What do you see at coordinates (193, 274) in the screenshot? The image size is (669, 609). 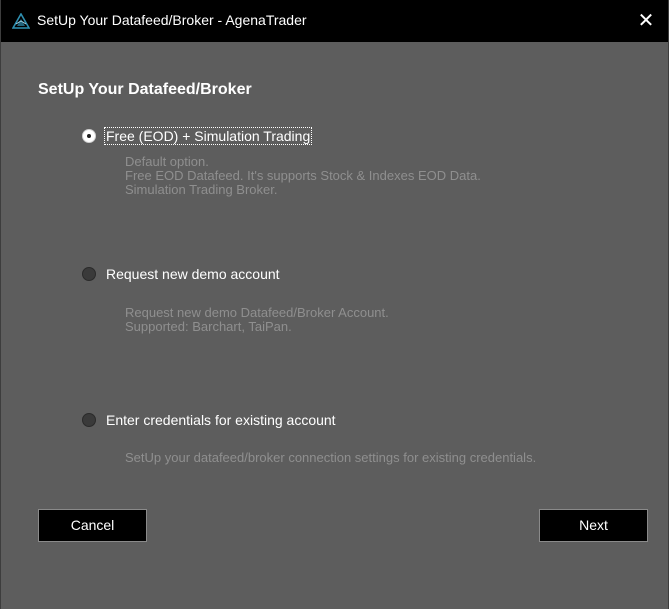 I see `option-label-request-demo: Request new demo account` at bounding box center [193, 274].